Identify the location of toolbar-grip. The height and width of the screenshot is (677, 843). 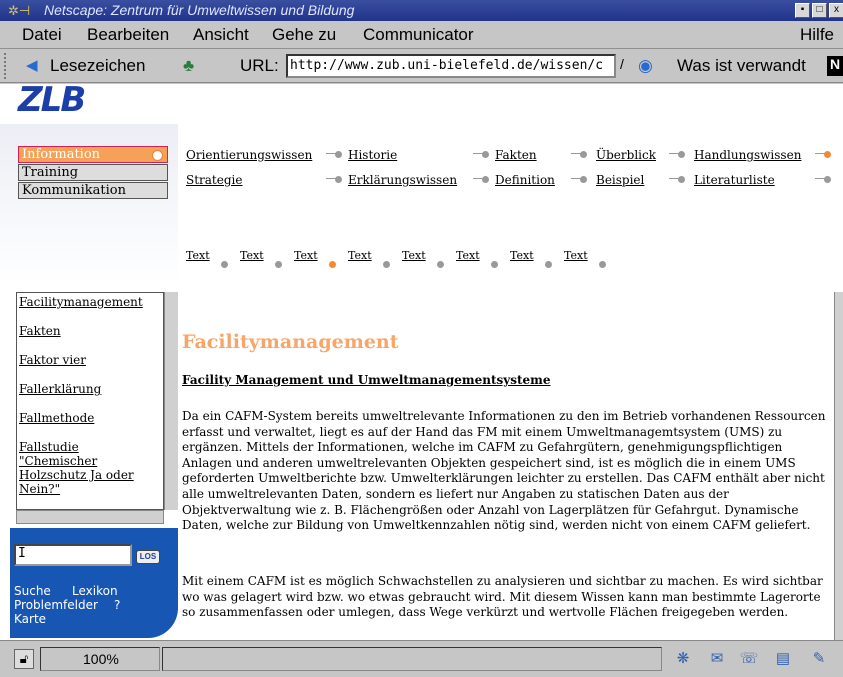
(8, 66).